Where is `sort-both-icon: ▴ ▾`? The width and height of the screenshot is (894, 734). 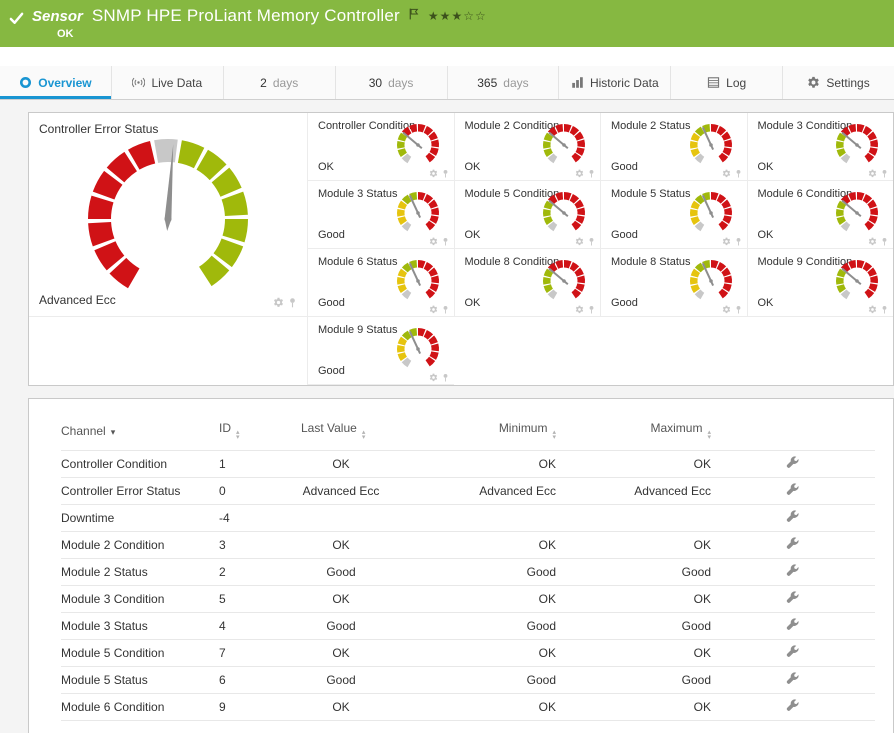
sort-both-icon: ▴ ▾ is located at coordinates (709, 435).